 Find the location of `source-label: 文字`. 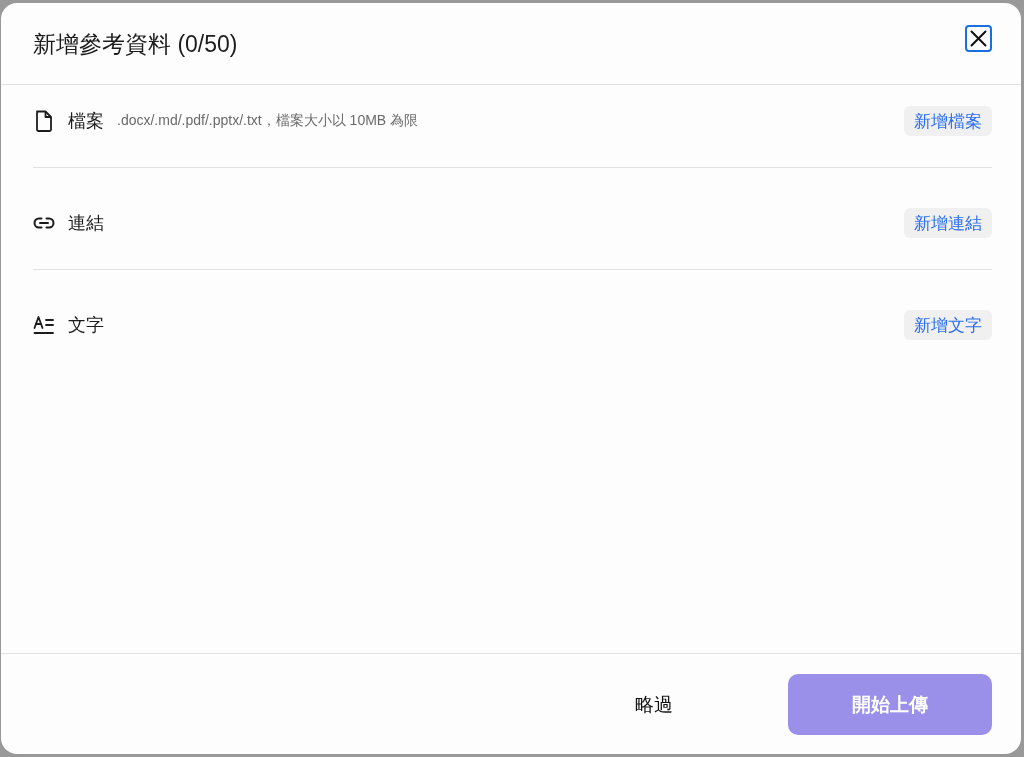

source-label: 文字 is located at coordinates (86, 325).